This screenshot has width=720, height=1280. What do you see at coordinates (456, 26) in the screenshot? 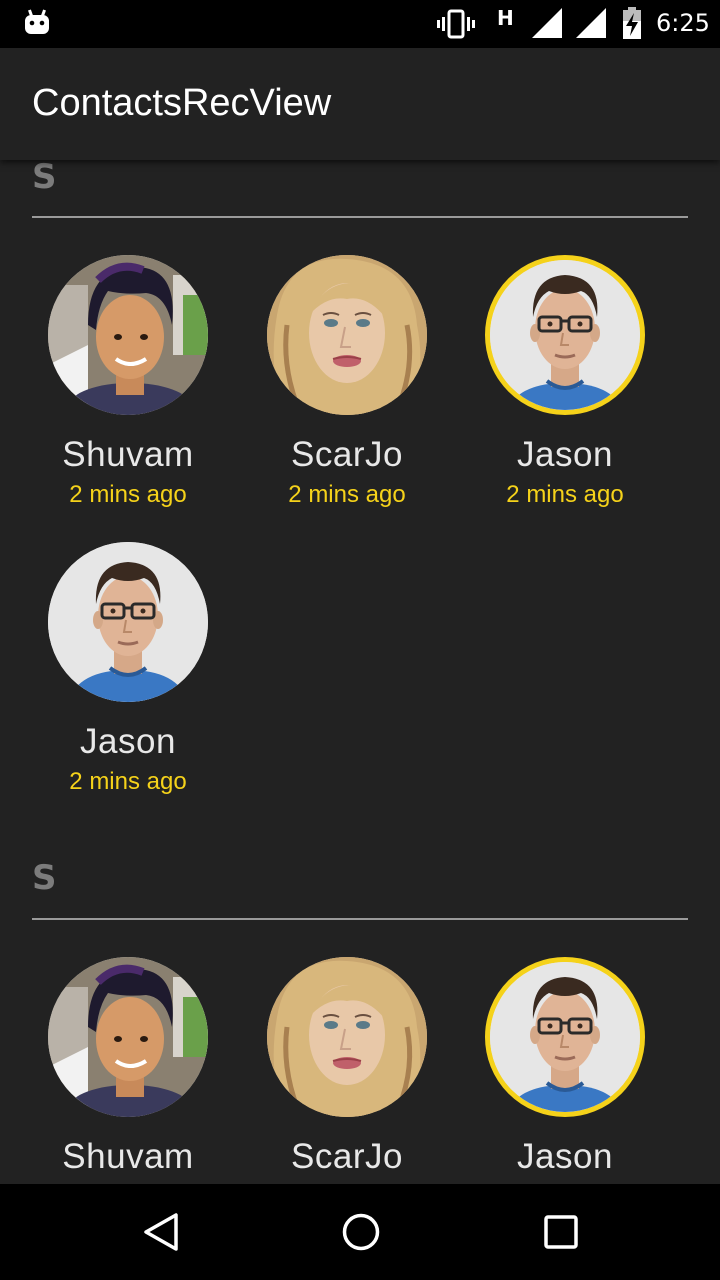
I see `vibrate-icon` at bounding box center [456, 26].